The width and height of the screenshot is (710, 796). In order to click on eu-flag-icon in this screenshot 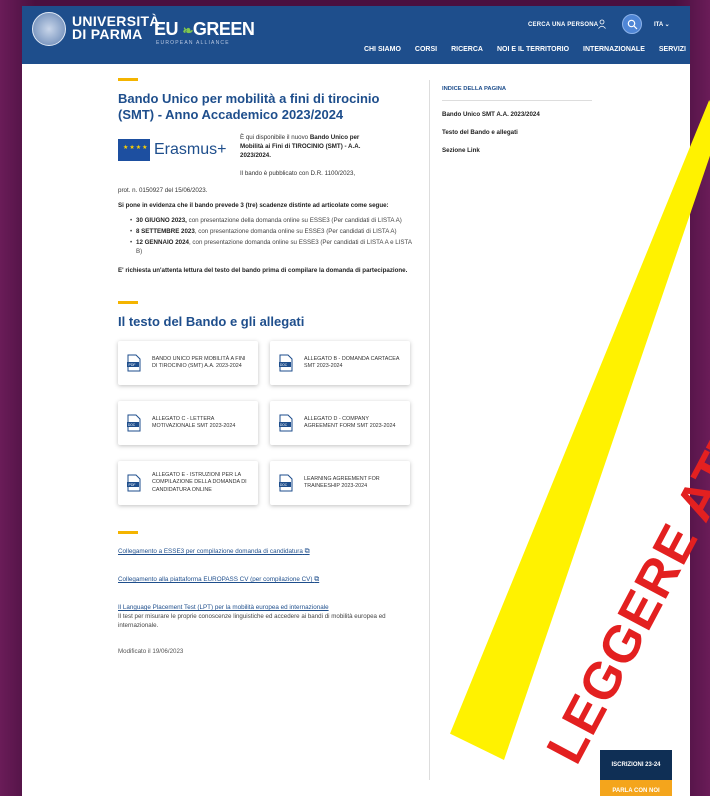, I will do `click(134, 150)`.